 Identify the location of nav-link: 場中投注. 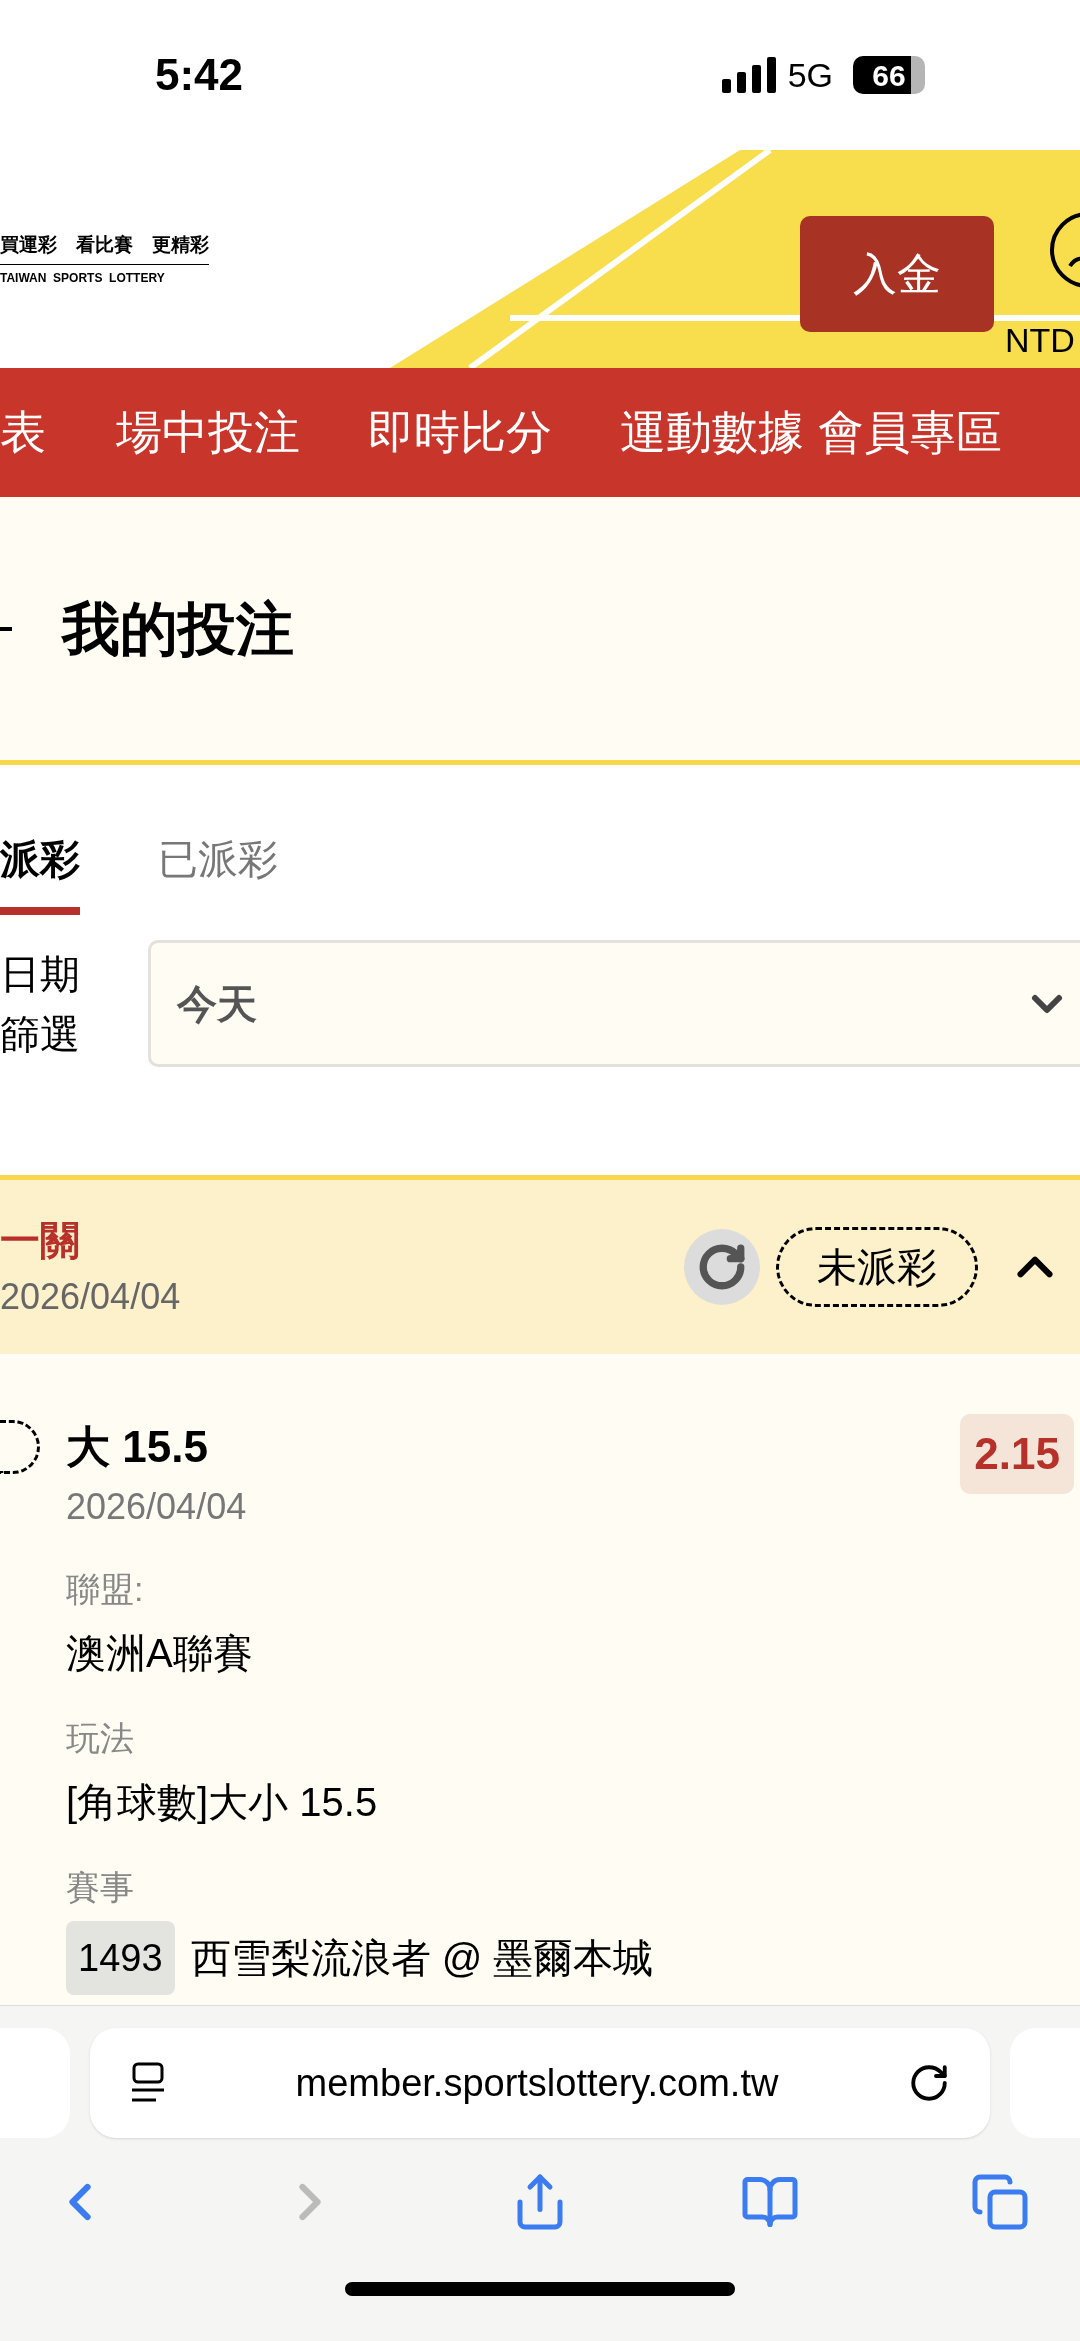
(208, 432).